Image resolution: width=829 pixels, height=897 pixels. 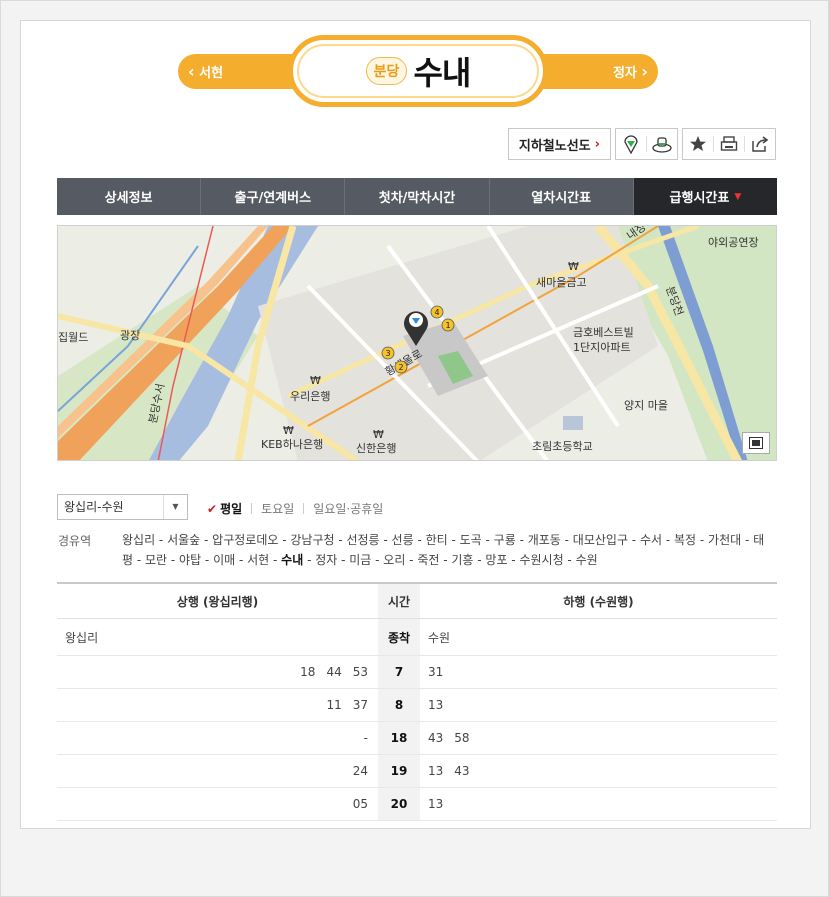 What do you see at coordinates (399, 672) in the screenshot?
I see `hour-cell: 7` at bounding box center [399, 672].